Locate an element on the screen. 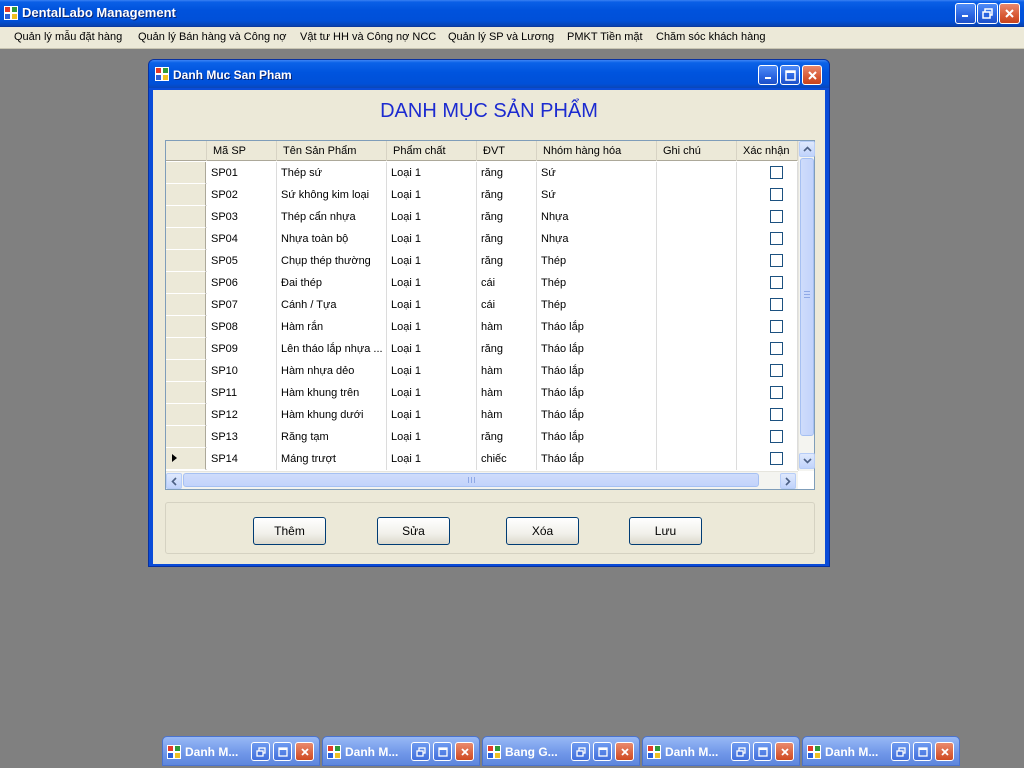 The image size is (1024, 768). table-row: SP11 Hàm khung trên Loại 1 hàm Tháo lắp is located at coordinates (482, 393).